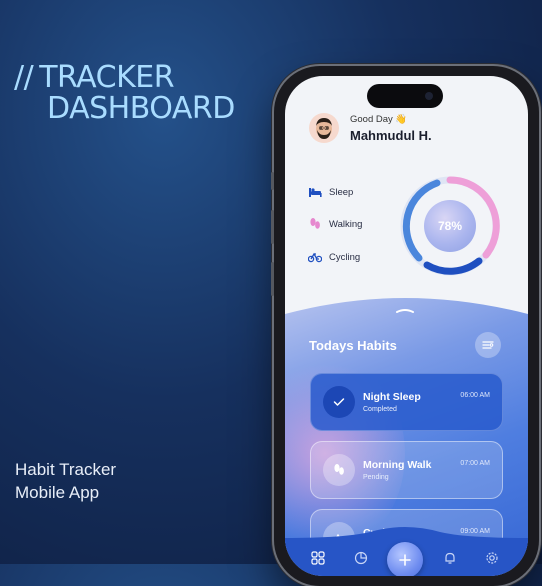 The height and width of the screenshot is (586, 542). I want to click on section-title: Todays Habits, so click(353, 345).